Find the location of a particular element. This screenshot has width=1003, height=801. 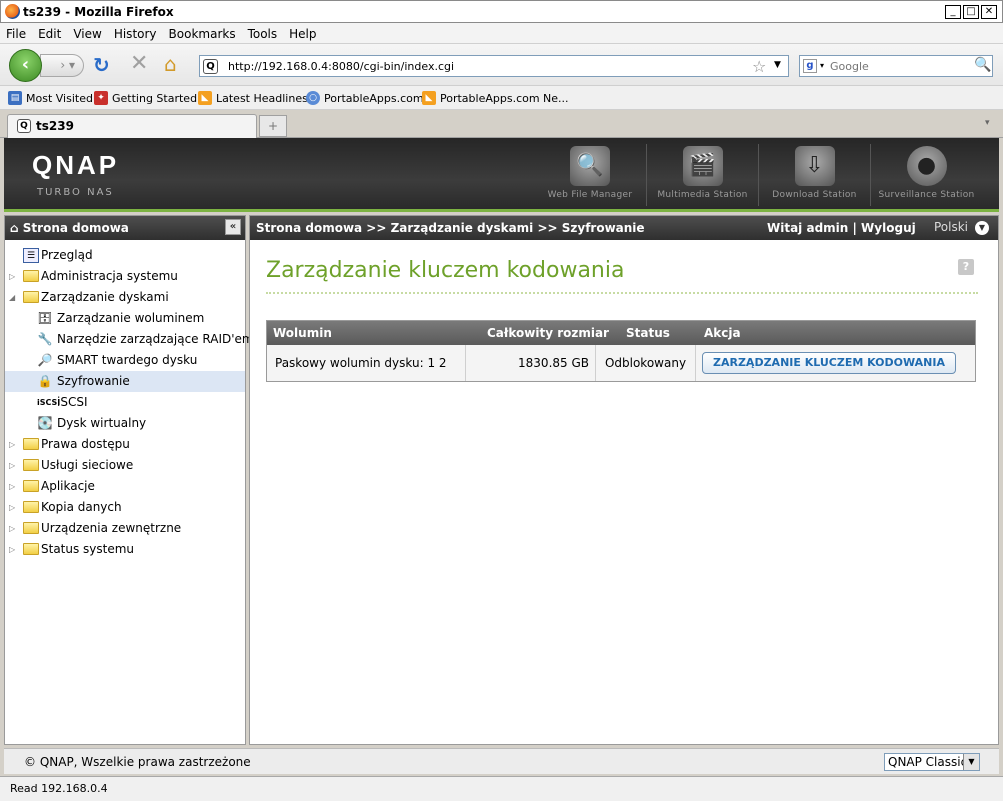

sidebar-item-label: Zarządzanie dyskami is located at coordinates (105, 297).